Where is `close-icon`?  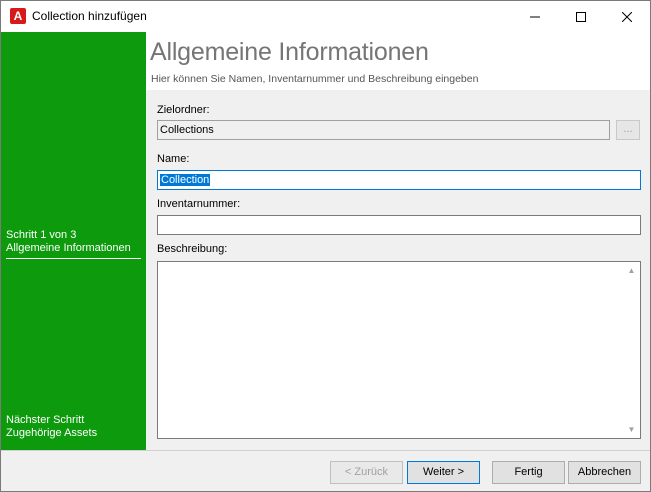 close-icon is located at coordinates (627, 16).